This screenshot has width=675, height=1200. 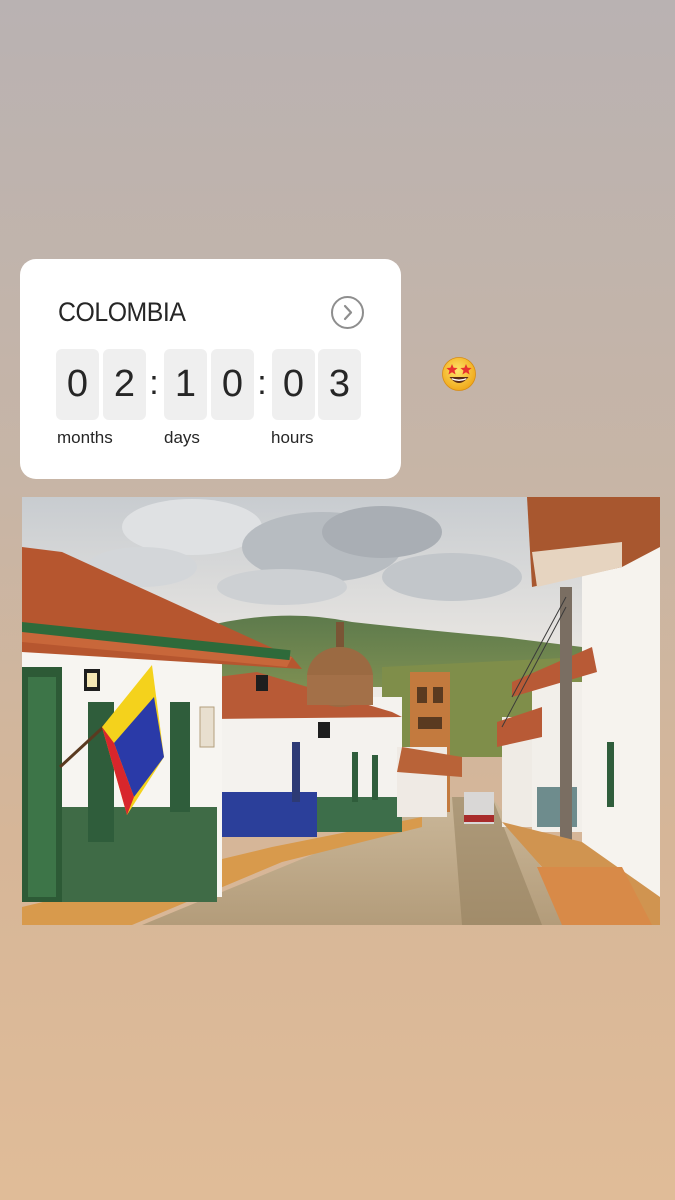 What do you see at coordinates (185, 384) in the screenshot?
I see `days-tens-digit: 1` at bounding box center [185, 384].